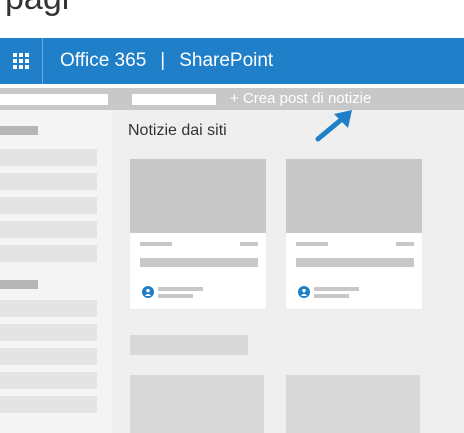 The width and height of the screenshot is (464, 433). What do you see at coordinates (42, 61) in the screenshot?
I see `suite-bar-divider` at bounding box center [42, 61].